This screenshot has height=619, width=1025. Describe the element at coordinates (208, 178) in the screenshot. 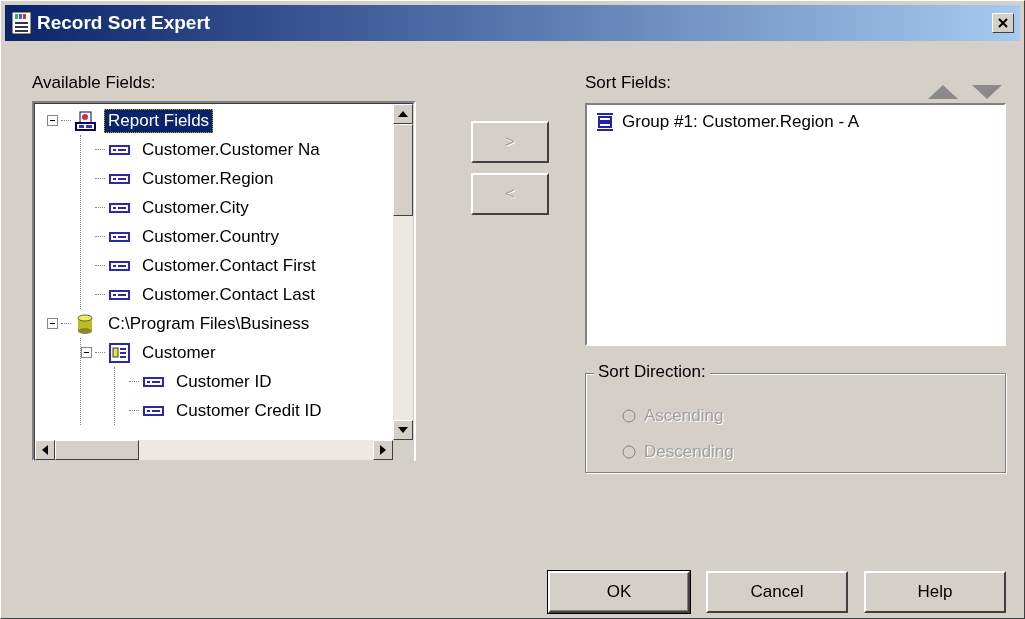

I see `tree-item: Customer.Region` at that location.